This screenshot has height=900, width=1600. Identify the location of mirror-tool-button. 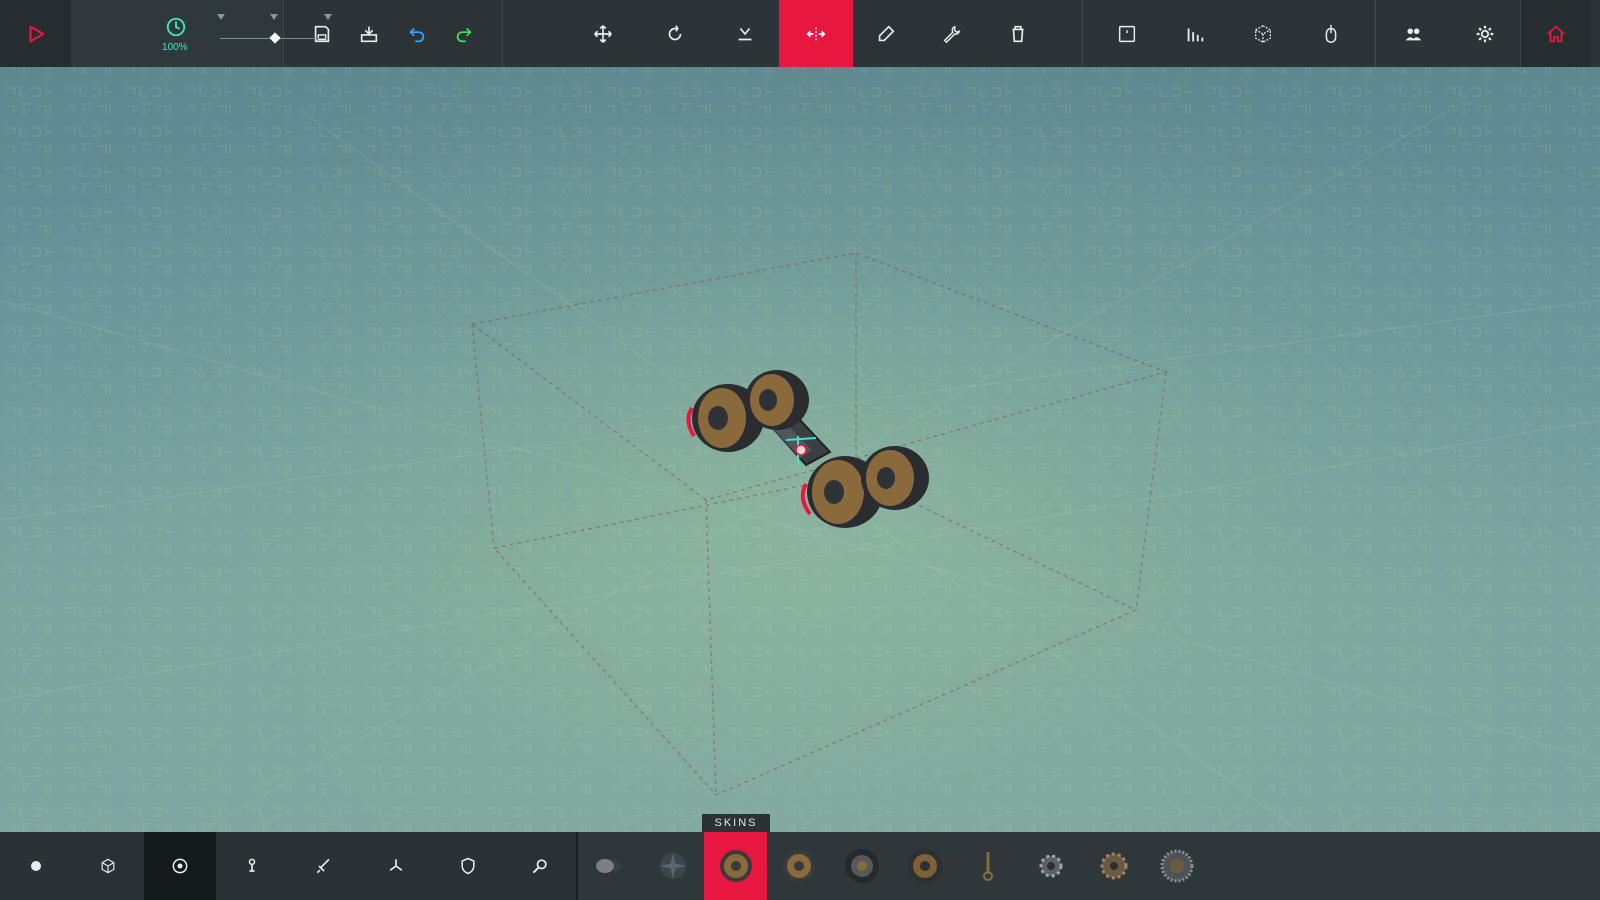
(816, 33).